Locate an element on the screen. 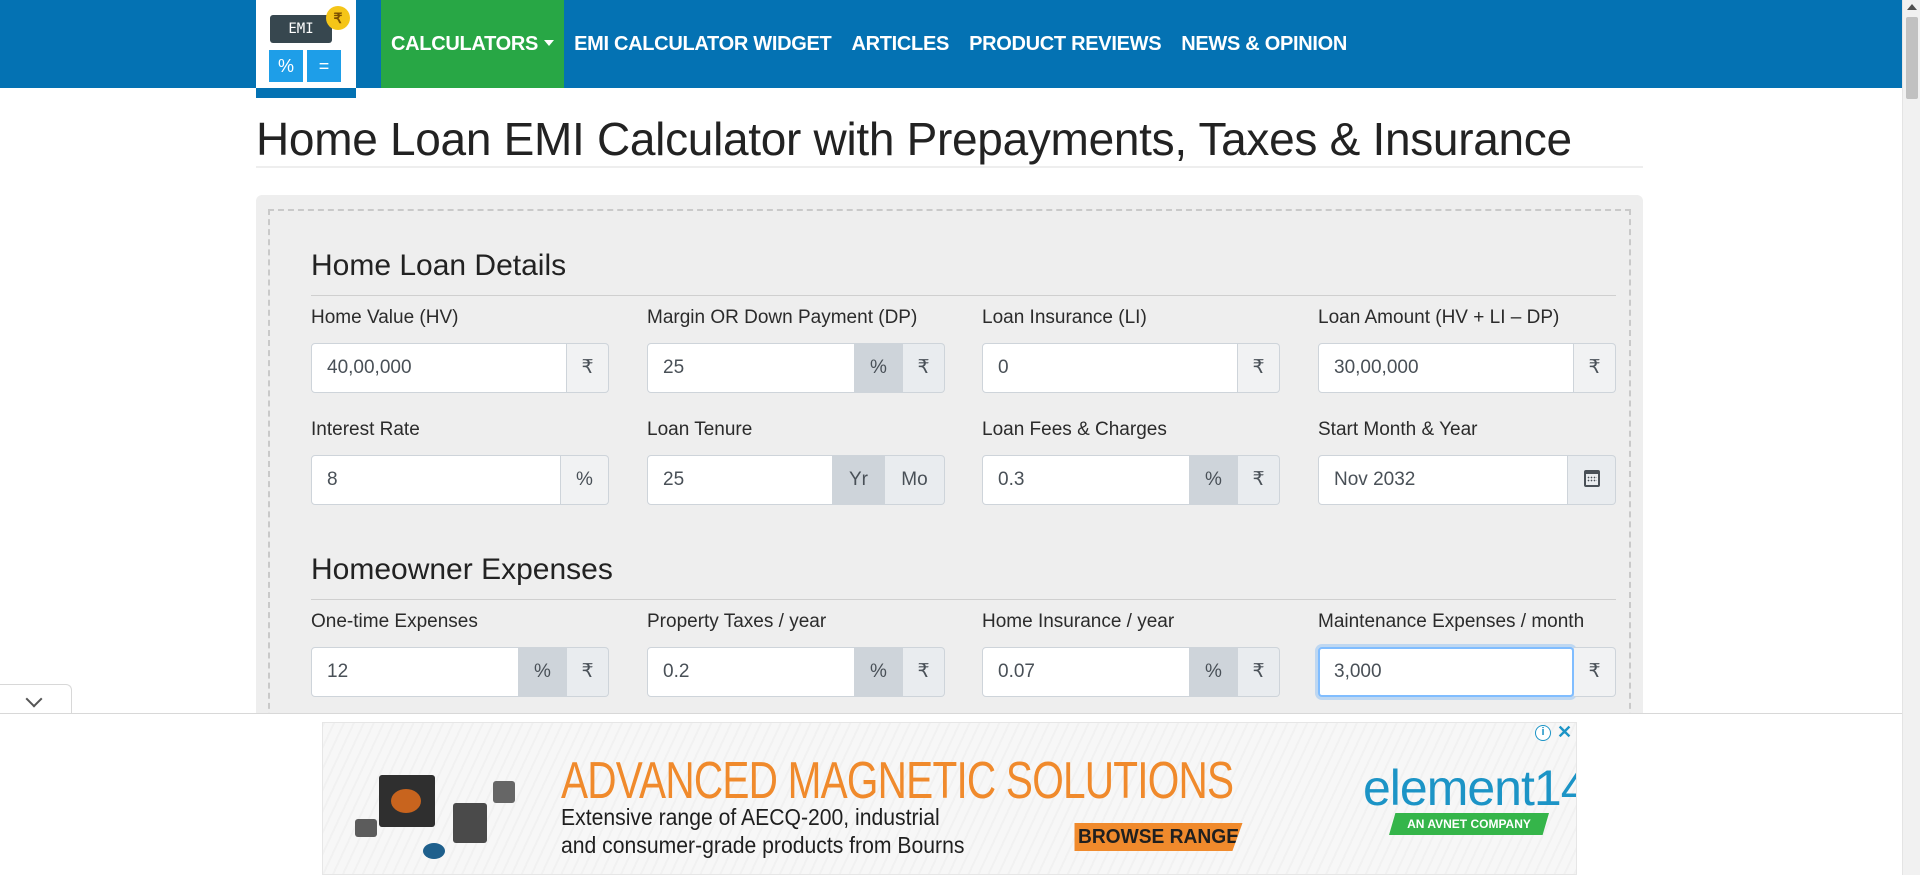 Image resolution: width=1920 pixels, height=875 pixels. element14-logo: element14 is located at coordinates (1470, 788).